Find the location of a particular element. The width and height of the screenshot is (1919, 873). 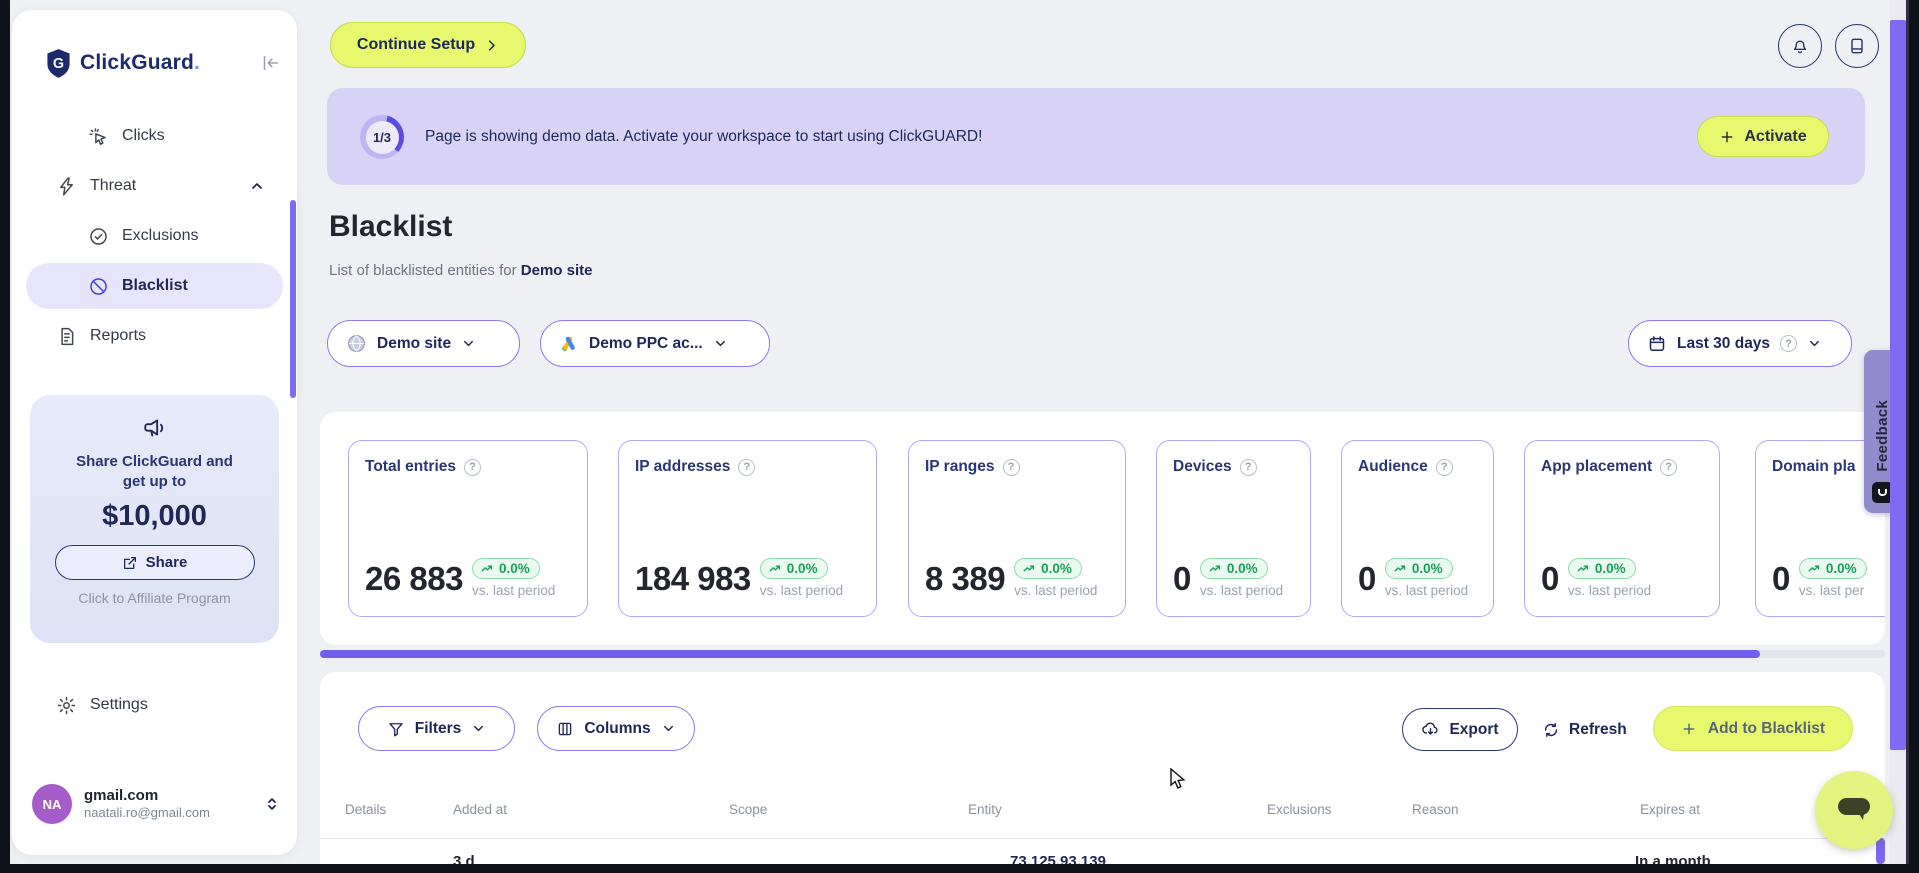

avatar: NA is located at coordinates (52, 804).